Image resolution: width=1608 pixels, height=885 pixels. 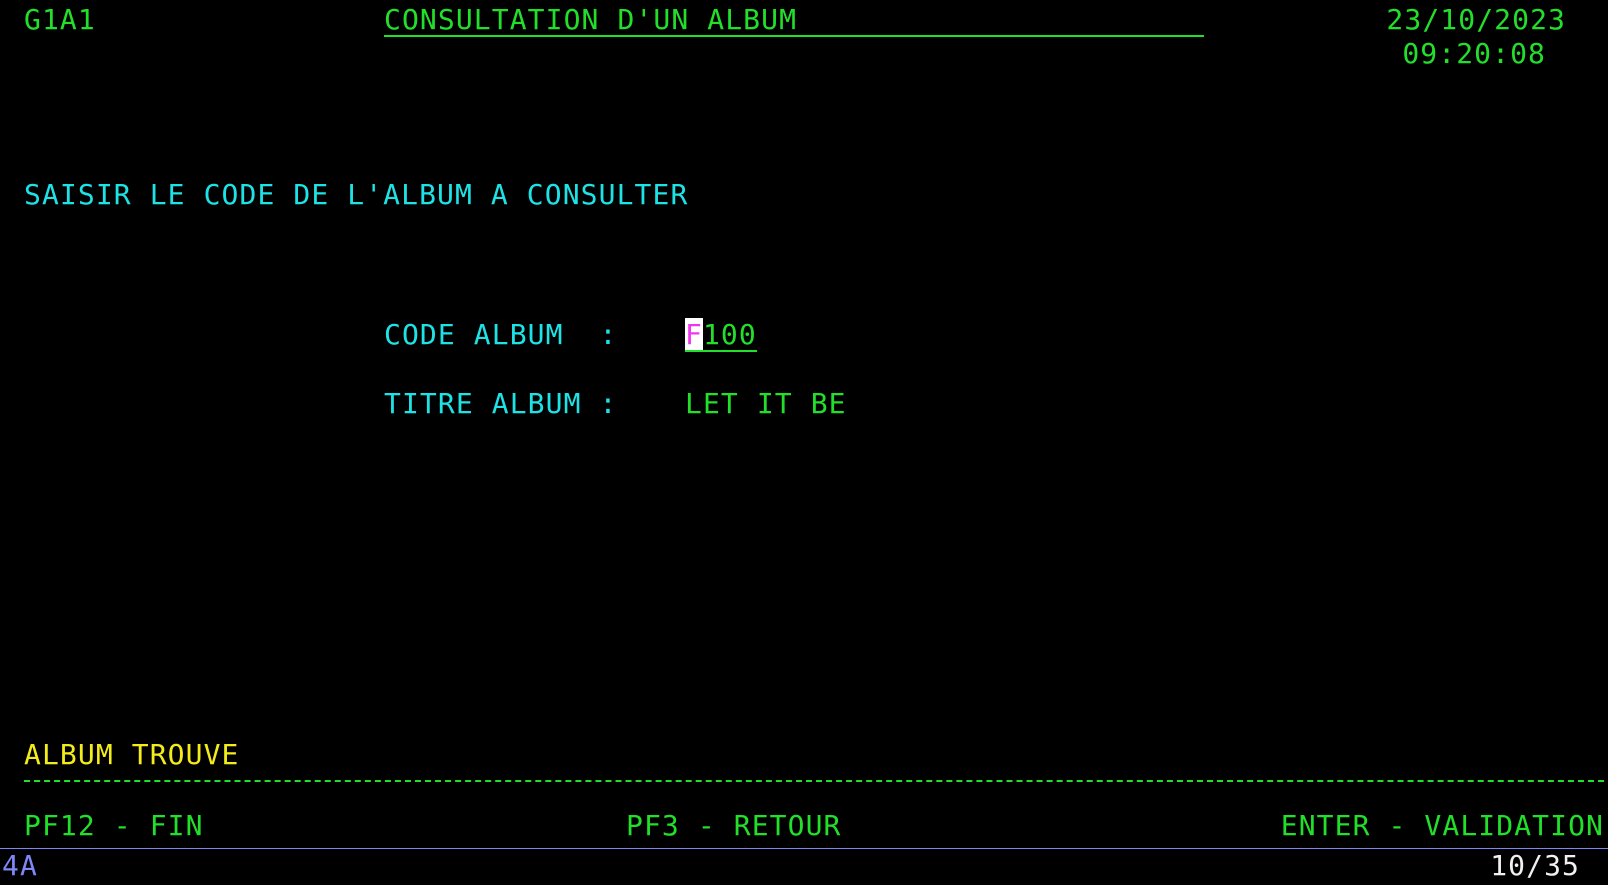 What do you see at coordinates (132, 754) in the screenshot?
I see `status-message: ALBUM TROUVE` at bounding box center [132, 754].